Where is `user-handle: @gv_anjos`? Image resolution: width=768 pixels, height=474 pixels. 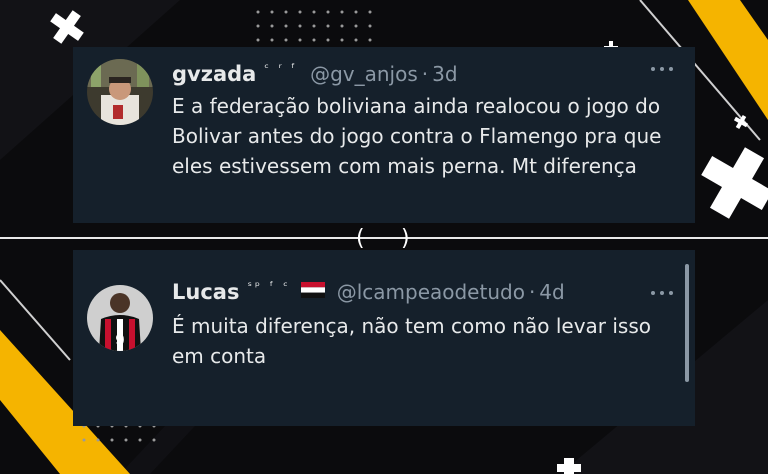
user-handle: @gv_anjos is located at coordinates (364, 74).